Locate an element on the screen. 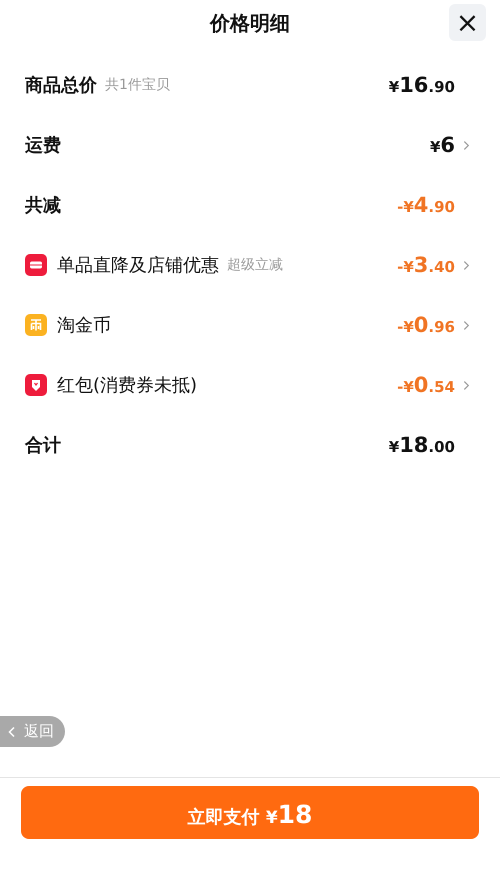  price-amount: -¥4.90 is located at coordinates (426, 205).